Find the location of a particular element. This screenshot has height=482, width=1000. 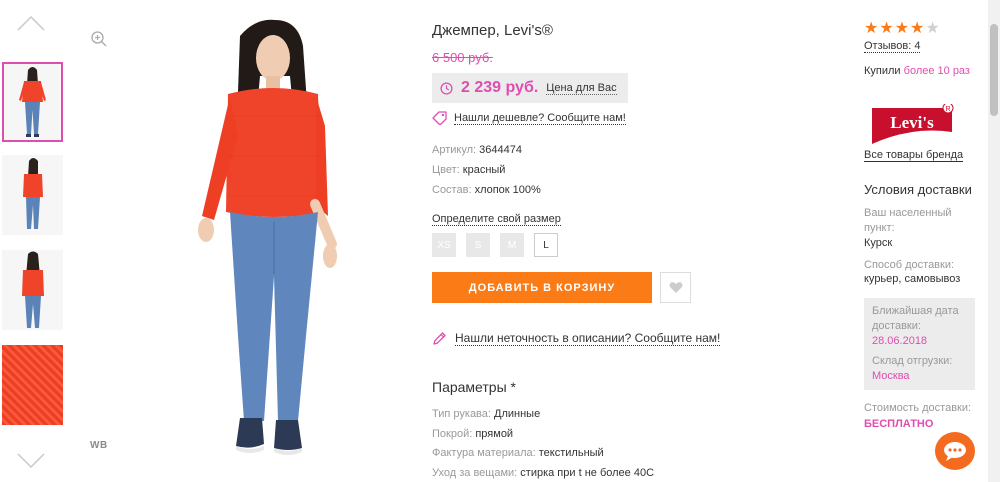

param-value: Длинные is located at coordinates (517, 414).